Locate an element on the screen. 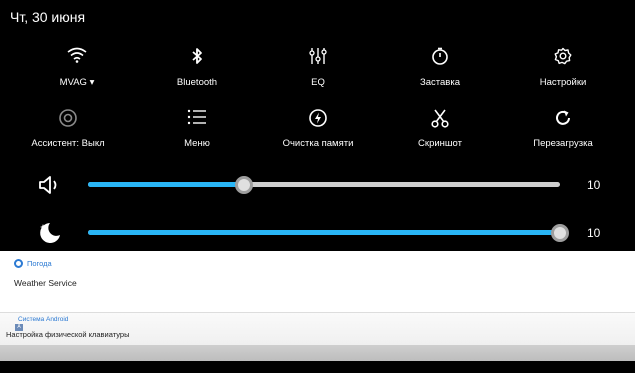  tile-menu: Меню is located at coordinates (197, 128).